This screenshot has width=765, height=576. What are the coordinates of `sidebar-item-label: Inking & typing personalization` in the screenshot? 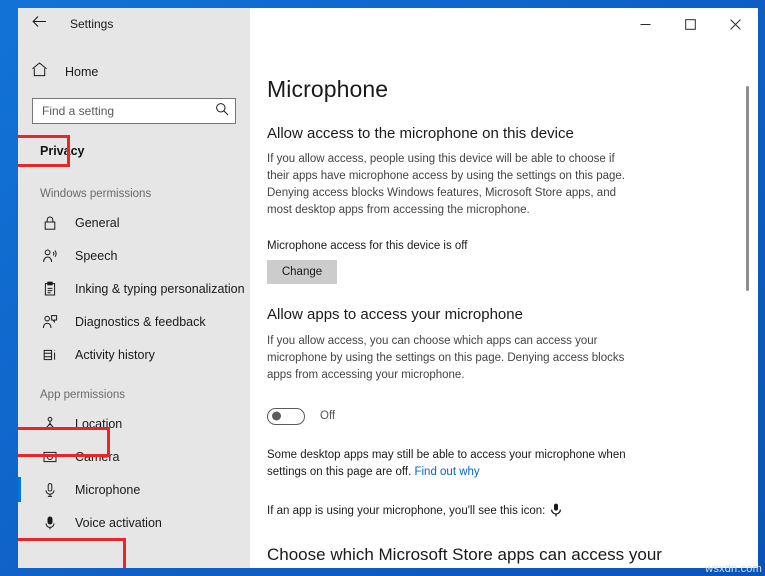 It's located at (160, 288).